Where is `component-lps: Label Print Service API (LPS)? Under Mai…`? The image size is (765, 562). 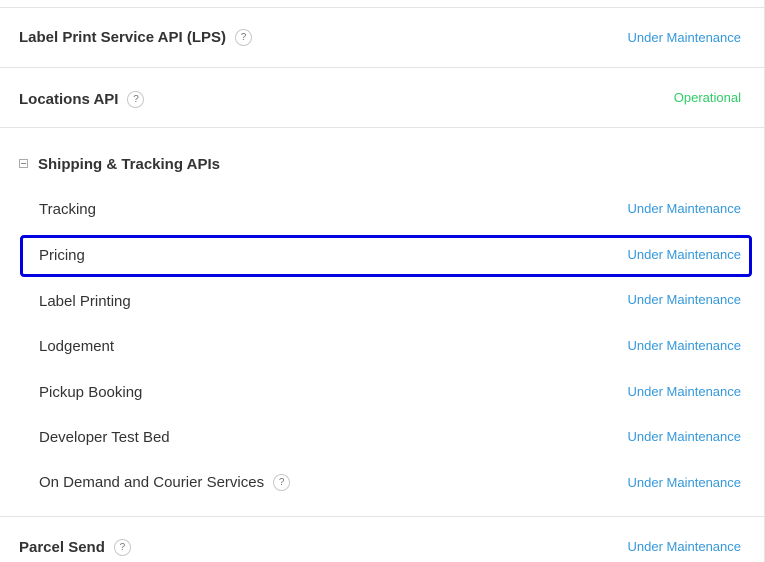 component-lps: Label Print Service API (LPS)? Under Mai… is located at coordinates (382, 38).